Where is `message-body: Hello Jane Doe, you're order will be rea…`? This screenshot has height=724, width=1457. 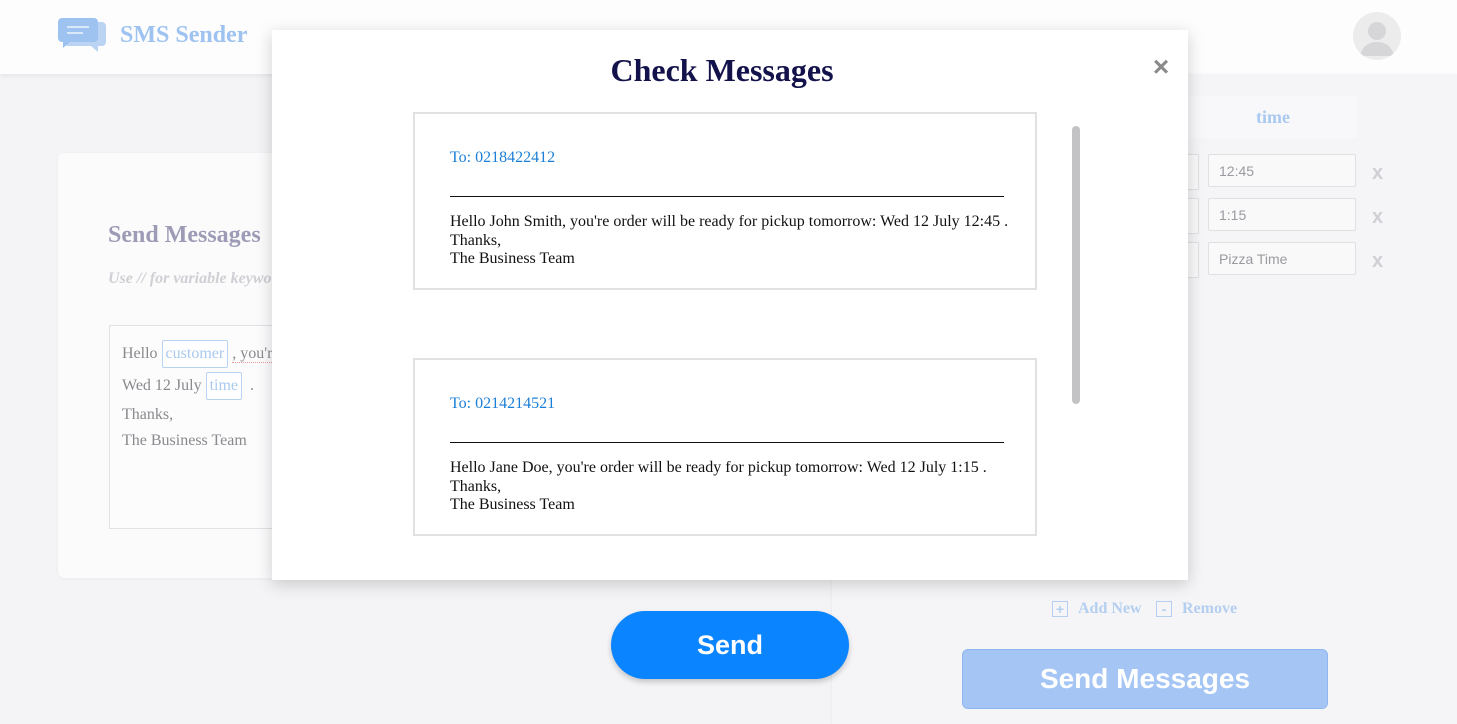 message-body: Hello Jane Doe, you're order will be rea… is located at coordinates (718, 487).